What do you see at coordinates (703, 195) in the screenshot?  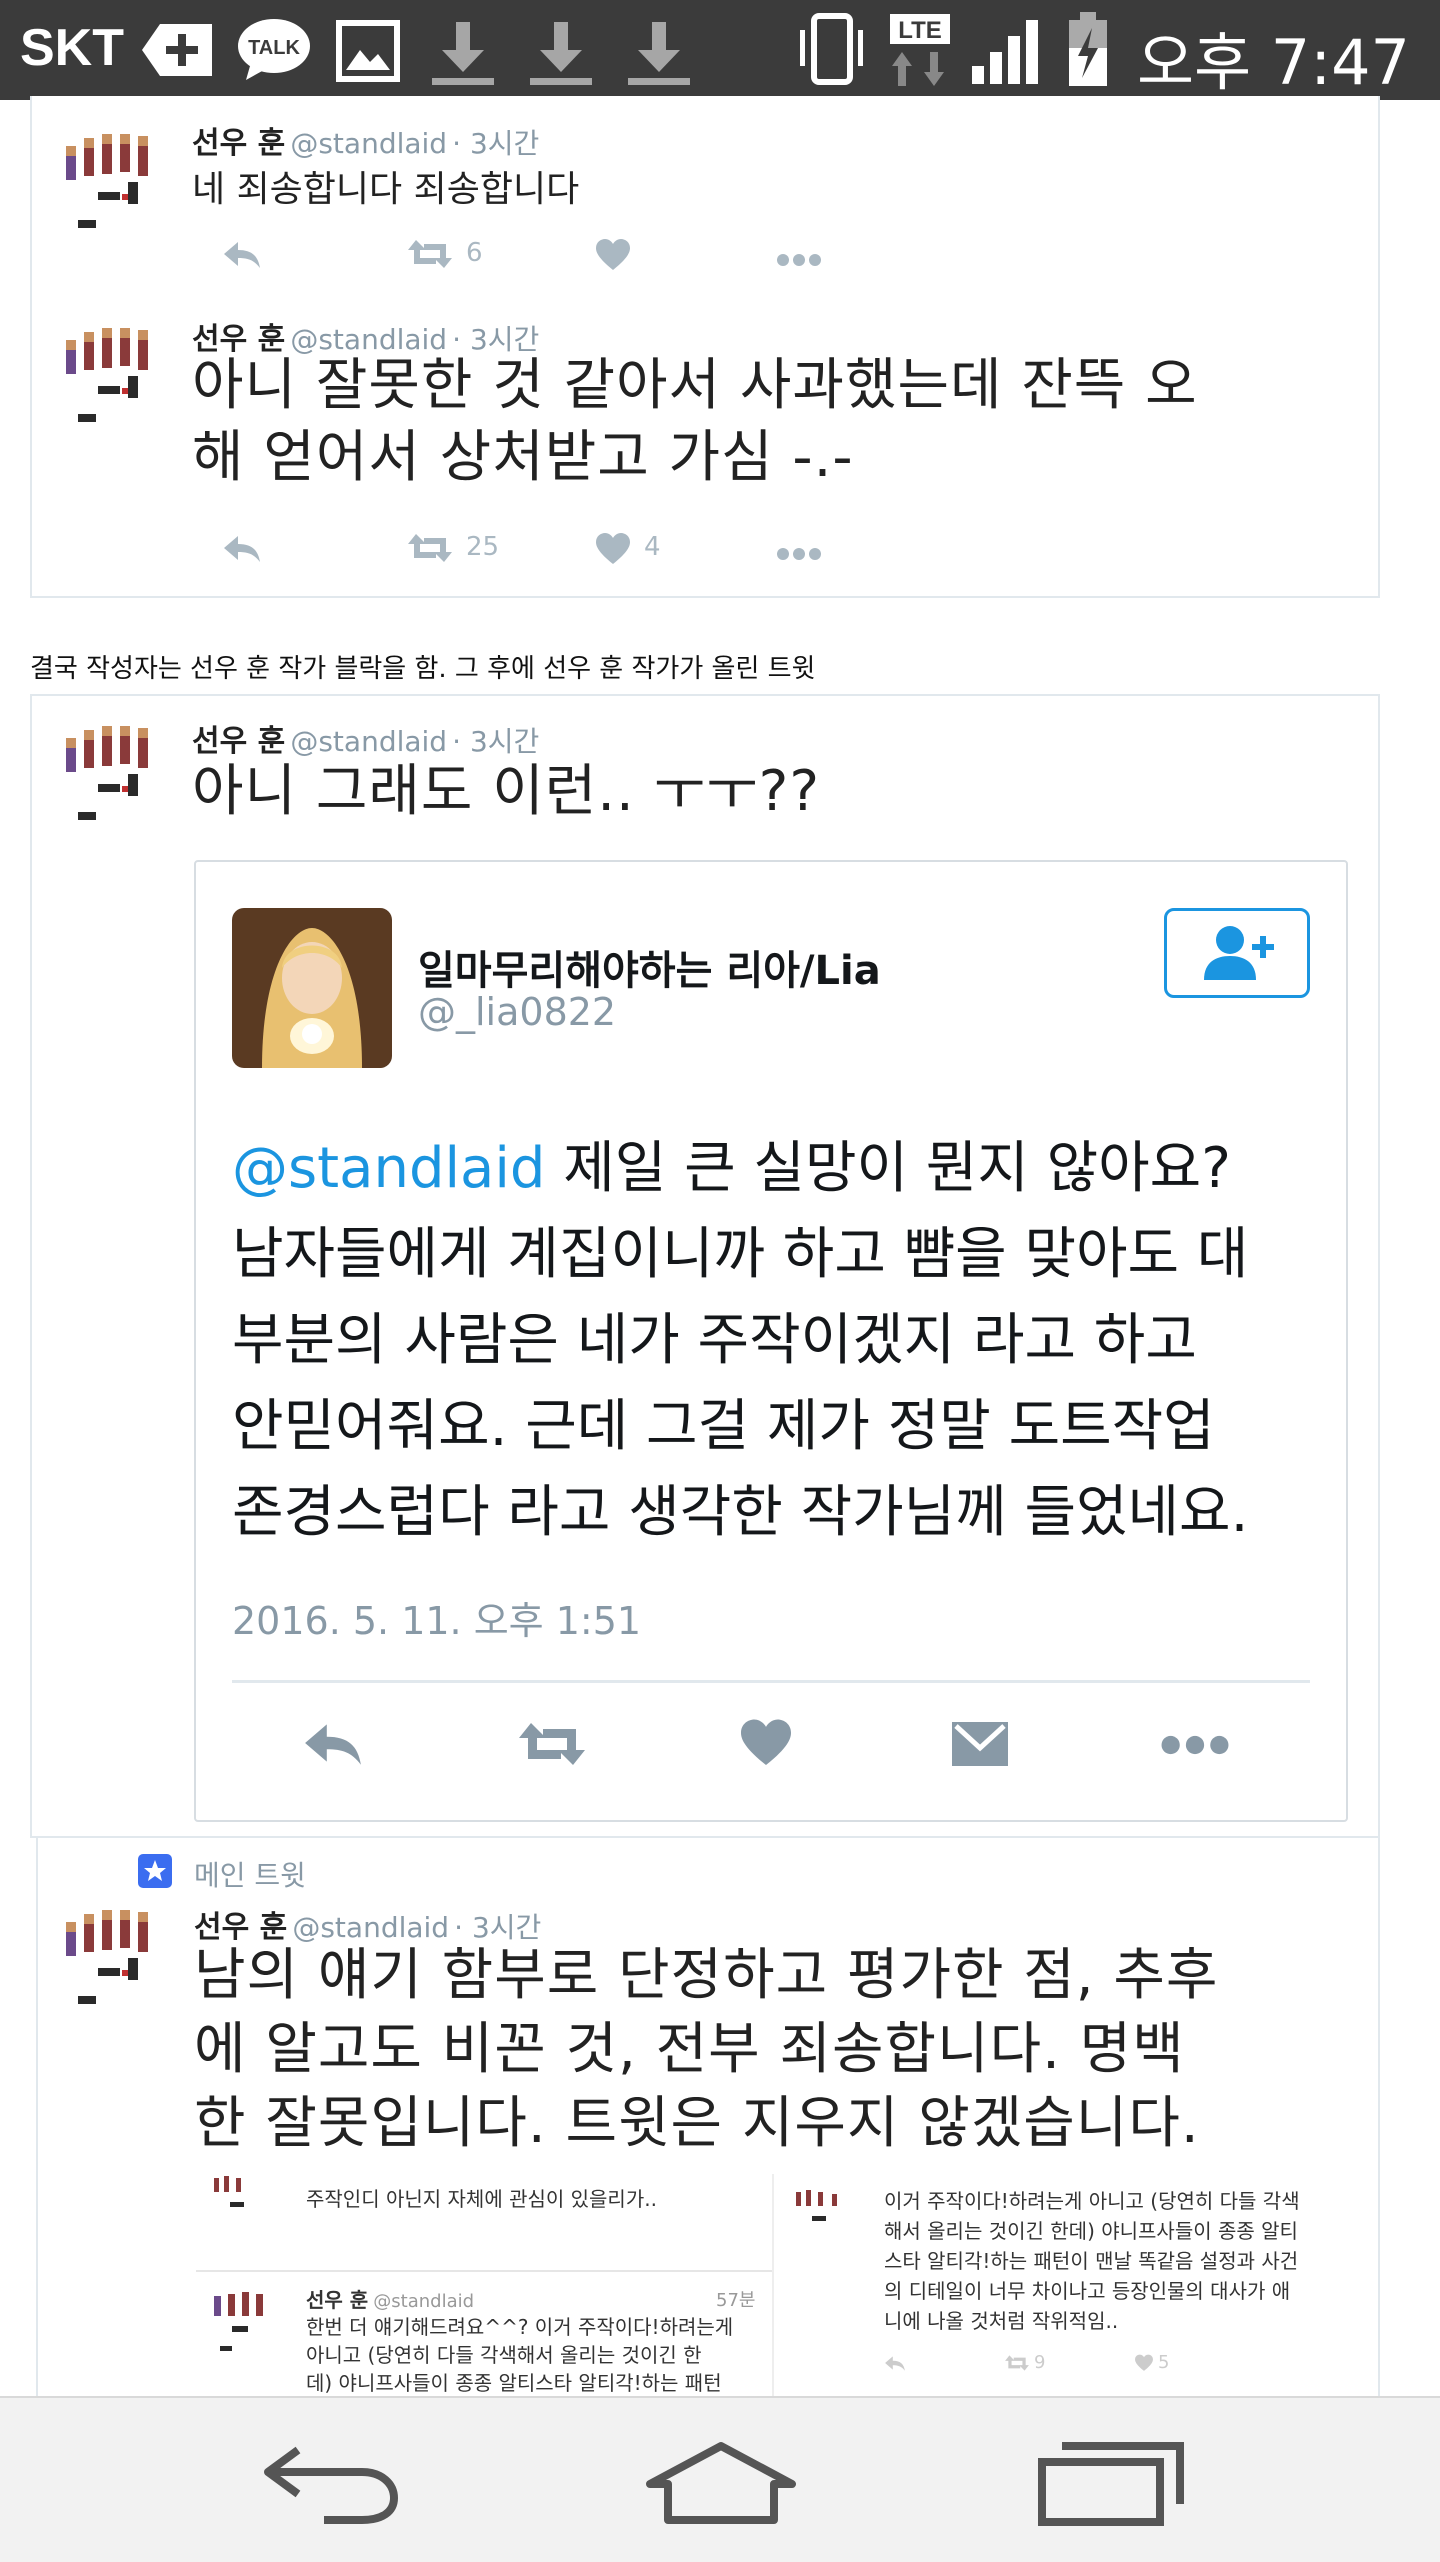 I see `tweet: 선우 훈 @standlaid · 3시간 네 죄송합니다 죄송합니다 6` at bounding box center [703, 195].